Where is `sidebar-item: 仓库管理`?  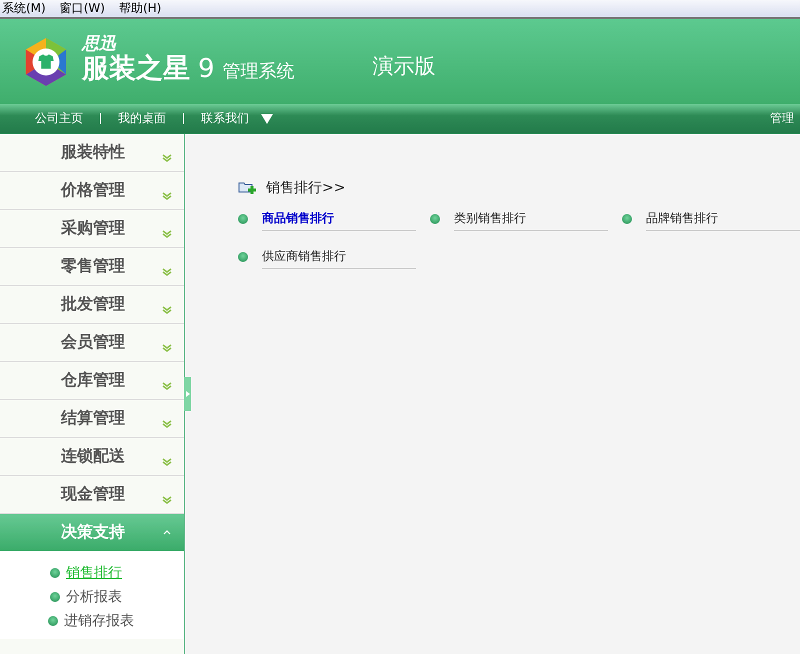 sidebar-item: 仓库管理 is located at coordinates (92, 381).